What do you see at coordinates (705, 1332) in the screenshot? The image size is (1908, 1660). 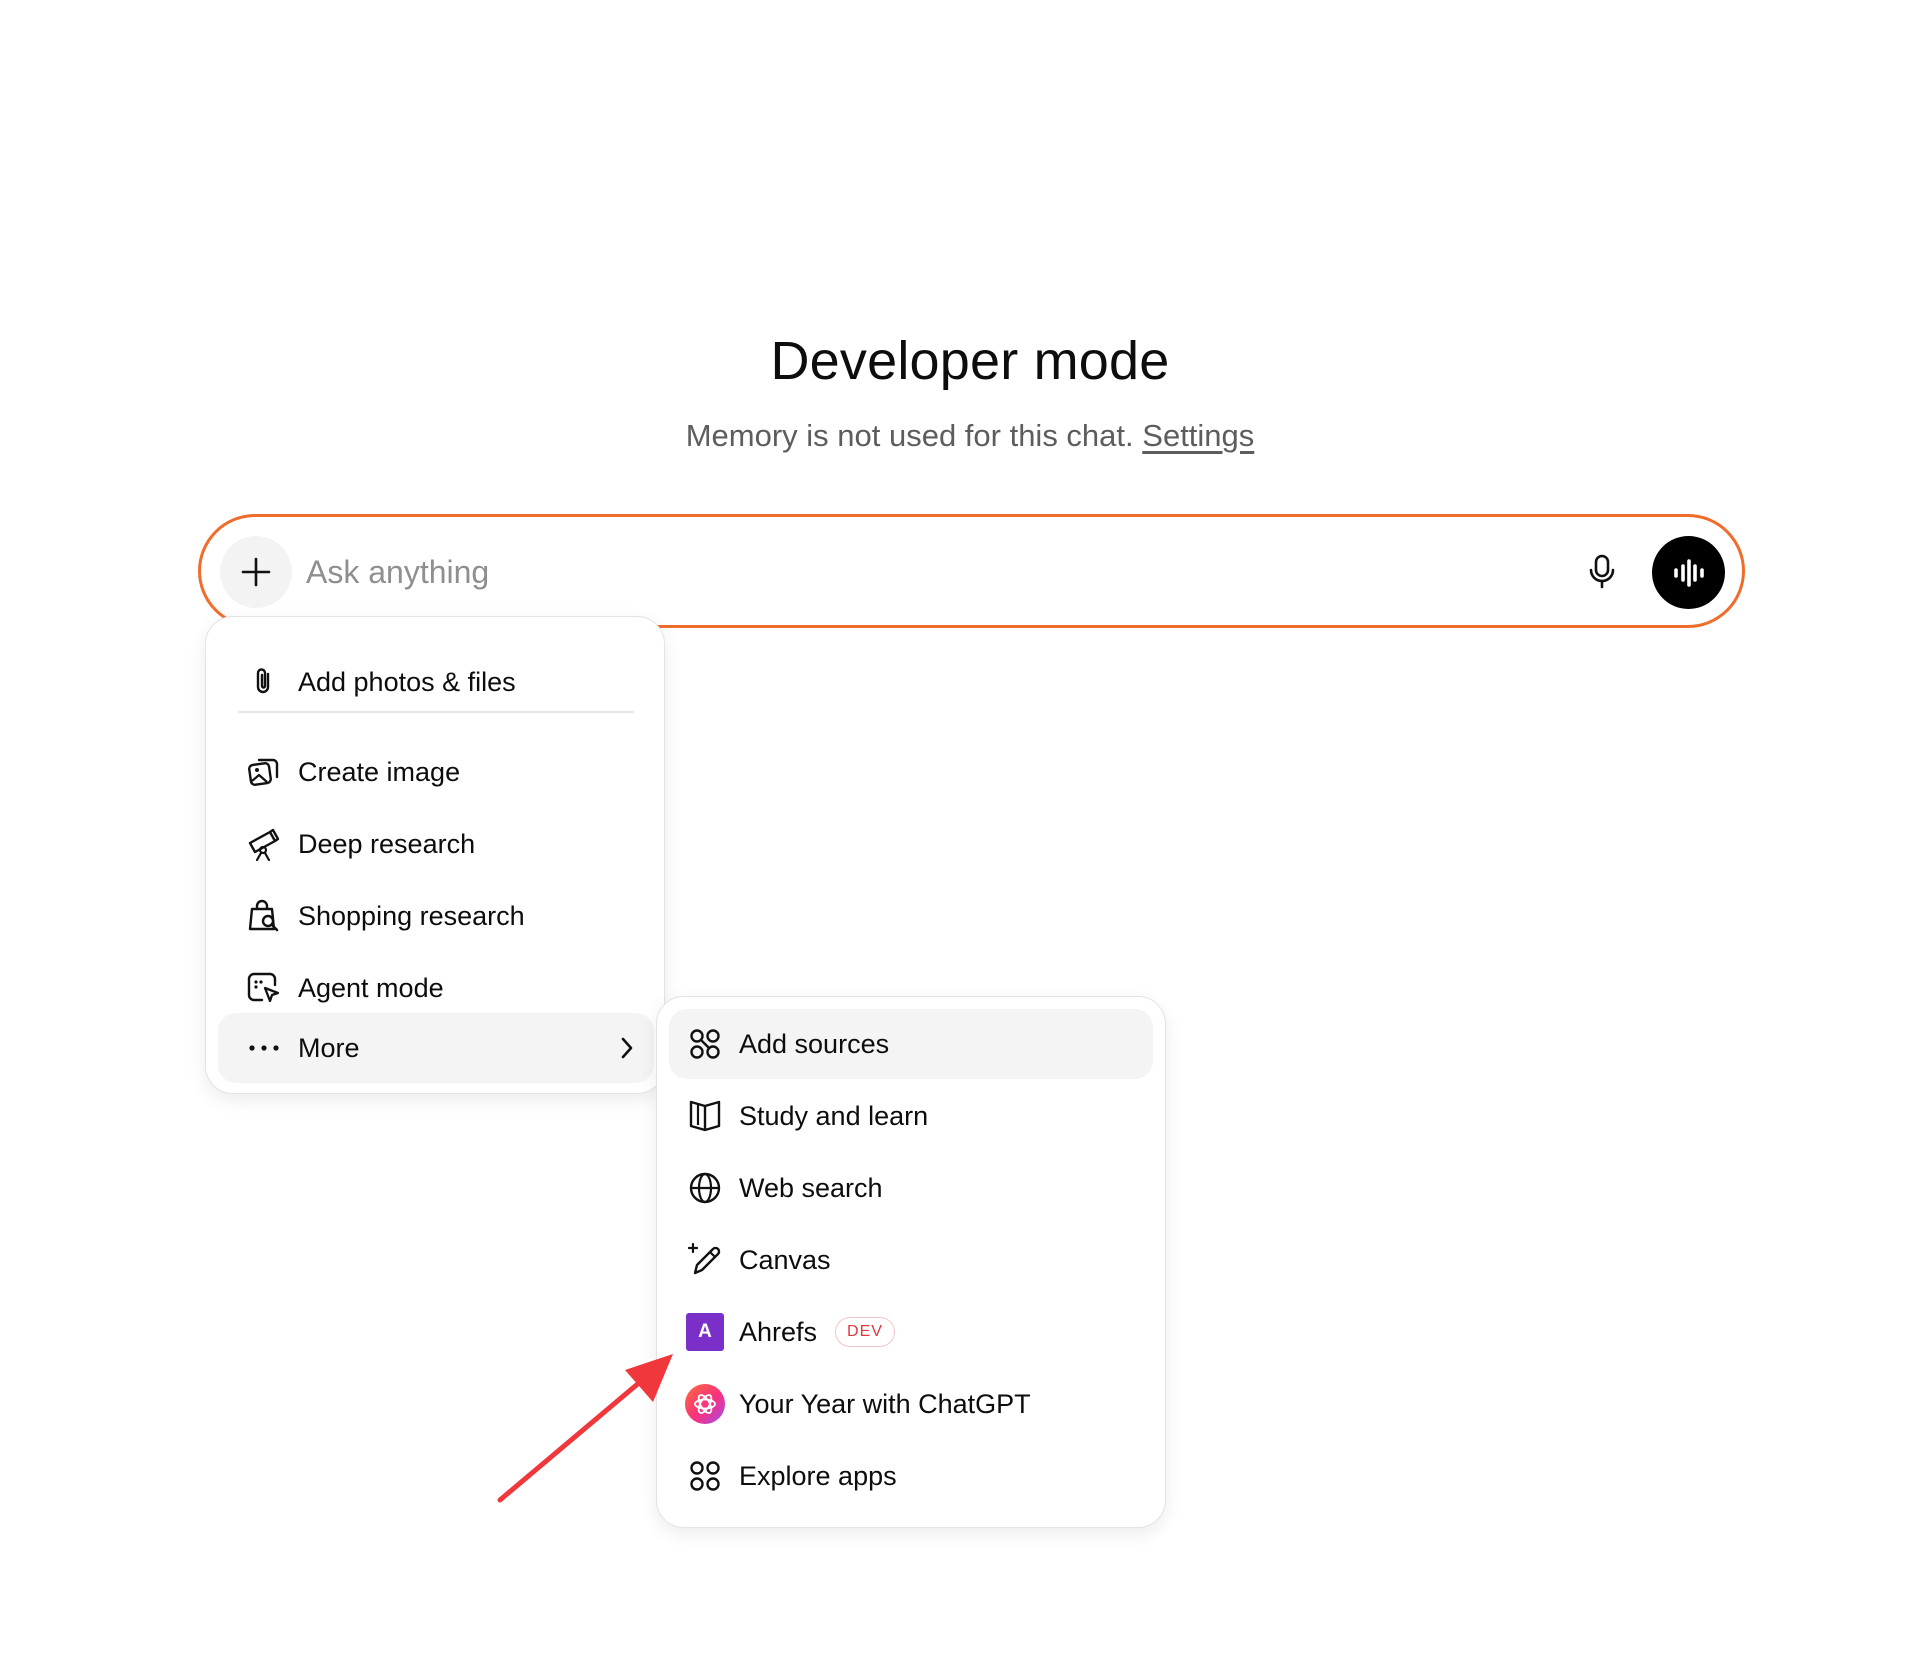 I see `ahrefs-logo: A` at bounding box center [705, 1332].